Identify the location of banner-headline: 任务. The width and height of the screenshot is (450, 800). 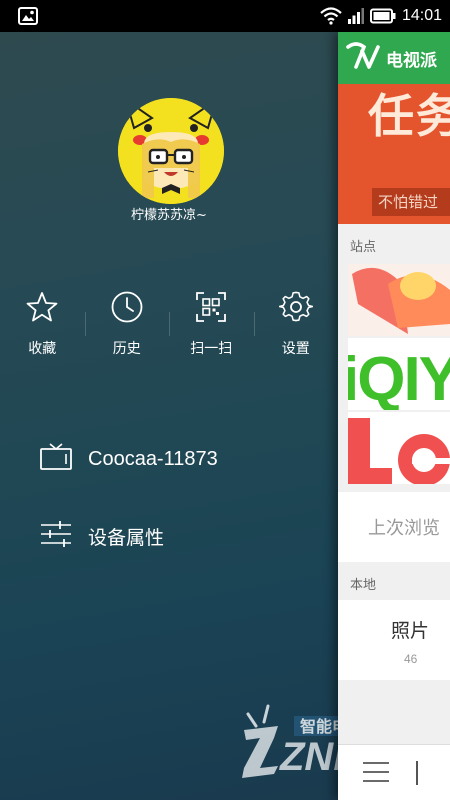
(409, 116).